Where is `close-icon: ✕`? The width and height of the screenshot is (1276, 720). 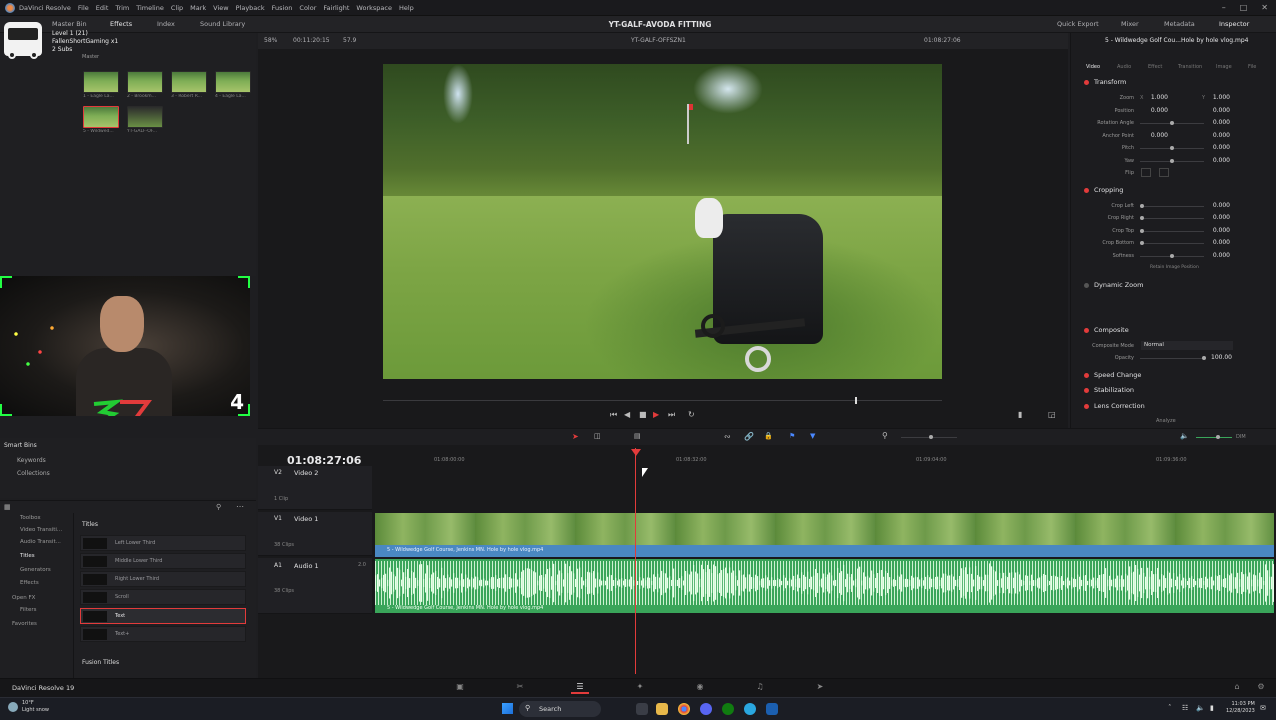 close-icon: ✕ is located at coordinates (1264, 7).